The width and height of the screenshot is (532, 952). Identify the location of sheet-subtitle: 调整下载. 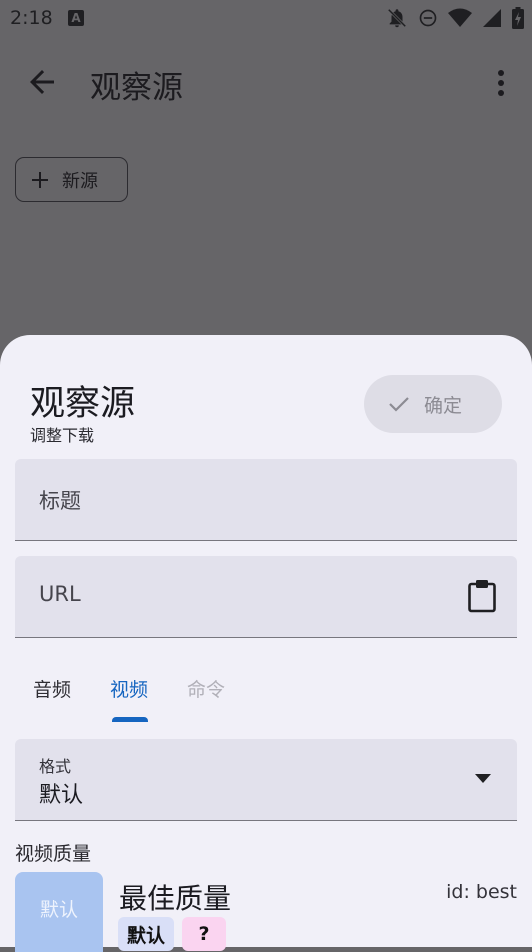
(62, 435).